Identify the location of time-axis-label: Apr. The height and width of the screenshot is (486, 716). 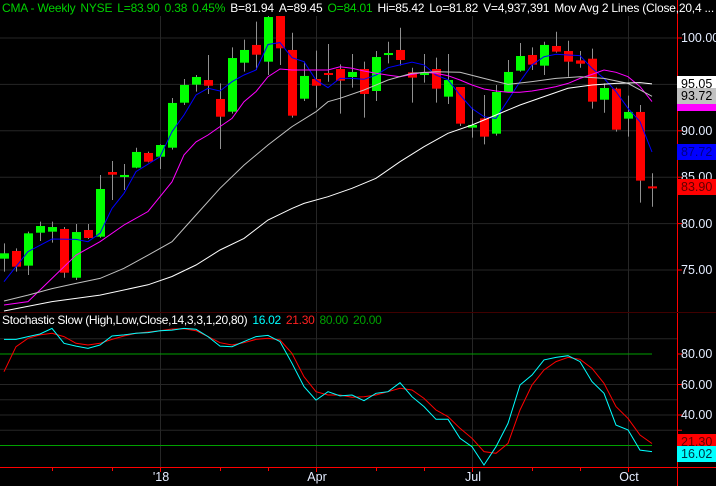
(317, 477).